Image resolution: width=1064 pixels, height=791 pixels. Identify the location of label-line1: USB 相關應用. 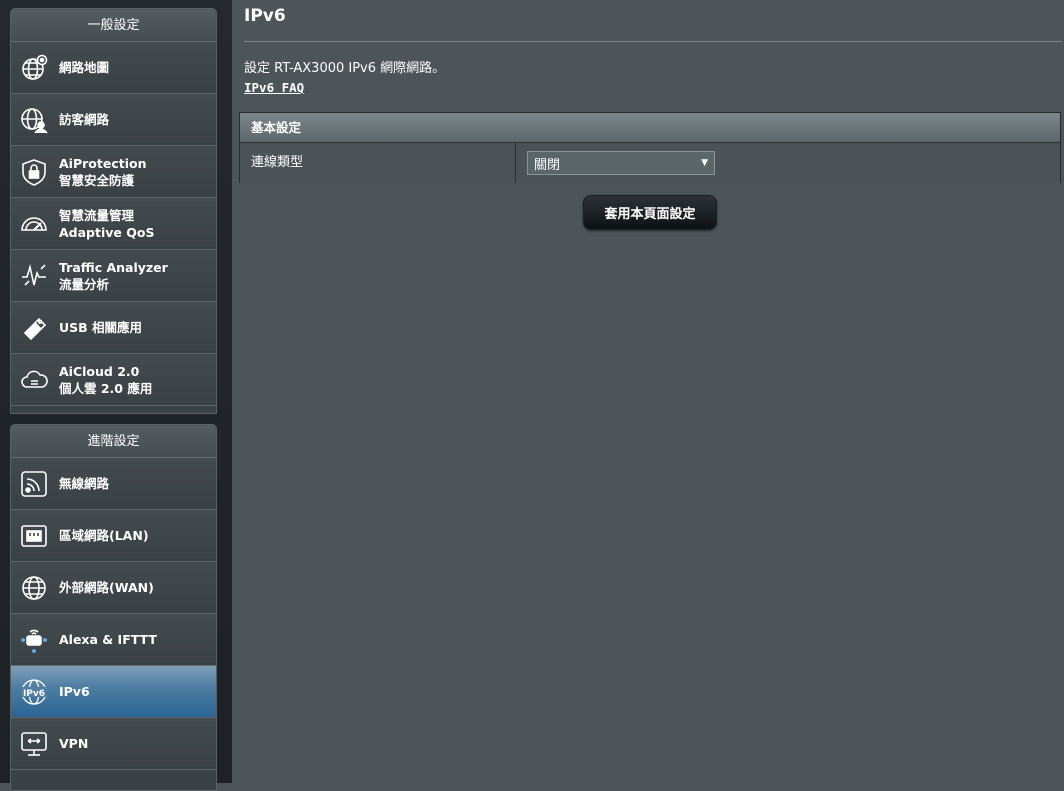
(101, 327).